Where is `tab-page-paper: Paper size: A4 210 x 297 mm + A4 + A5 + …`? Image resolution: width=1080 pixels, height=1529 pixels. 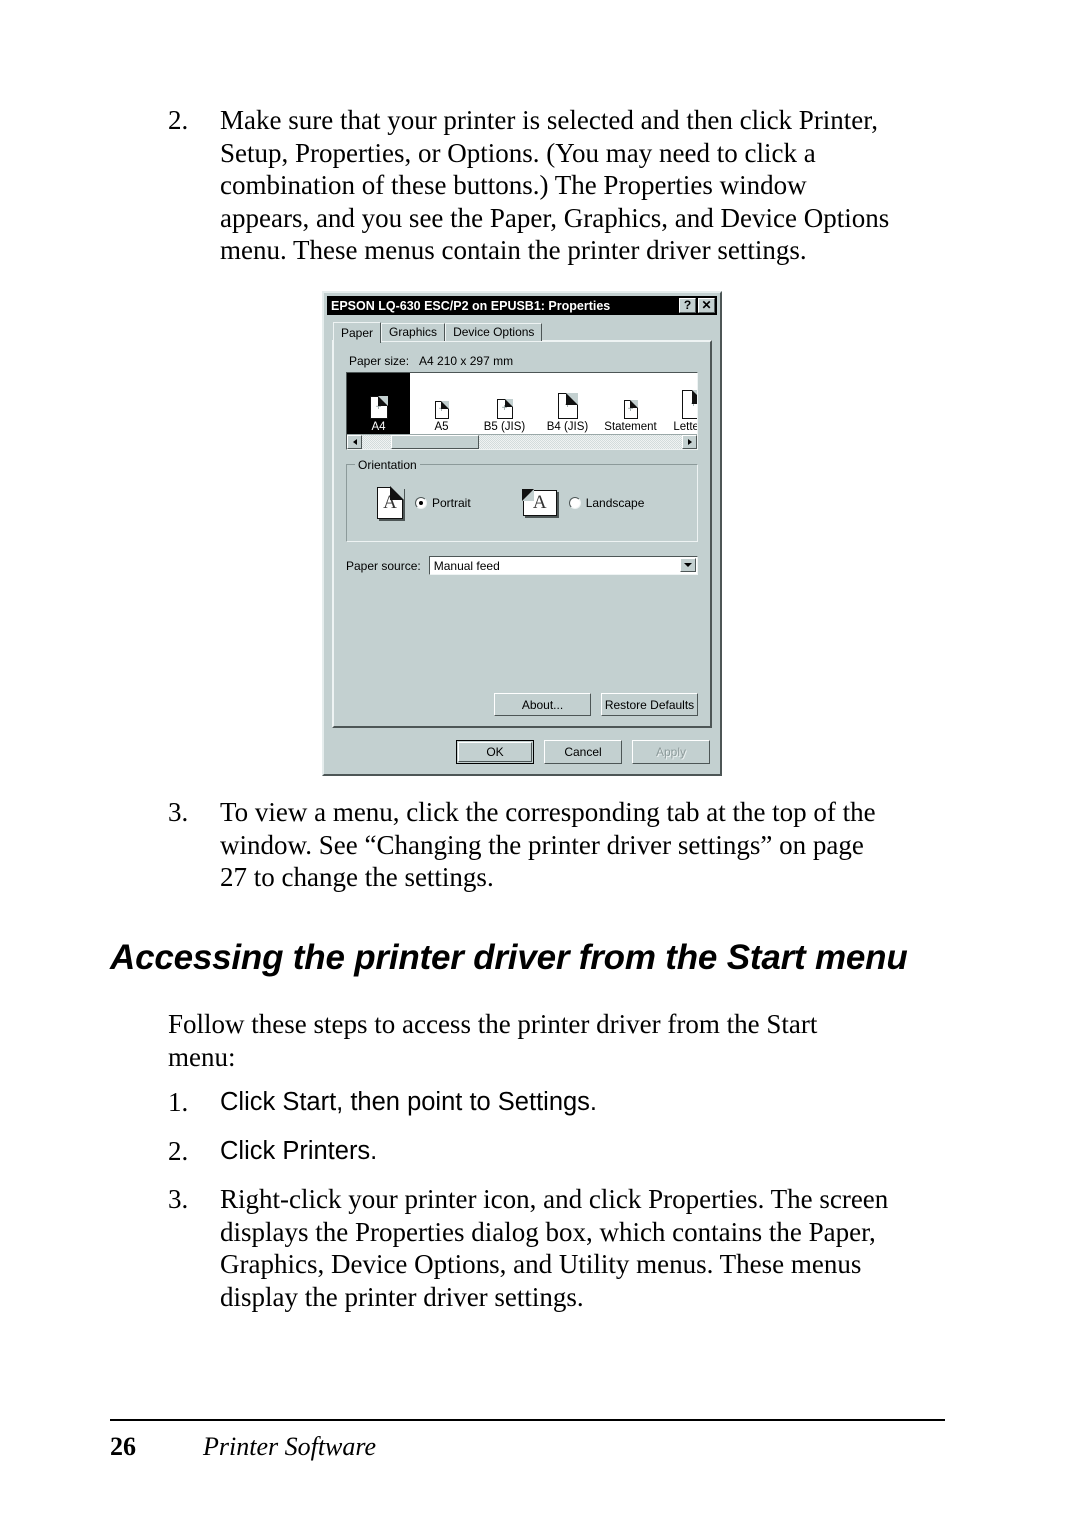
tab-page-paper: Paper size: A4 210 x 297 mm + A4 + A5 + … is located at coordinates (522, 534).